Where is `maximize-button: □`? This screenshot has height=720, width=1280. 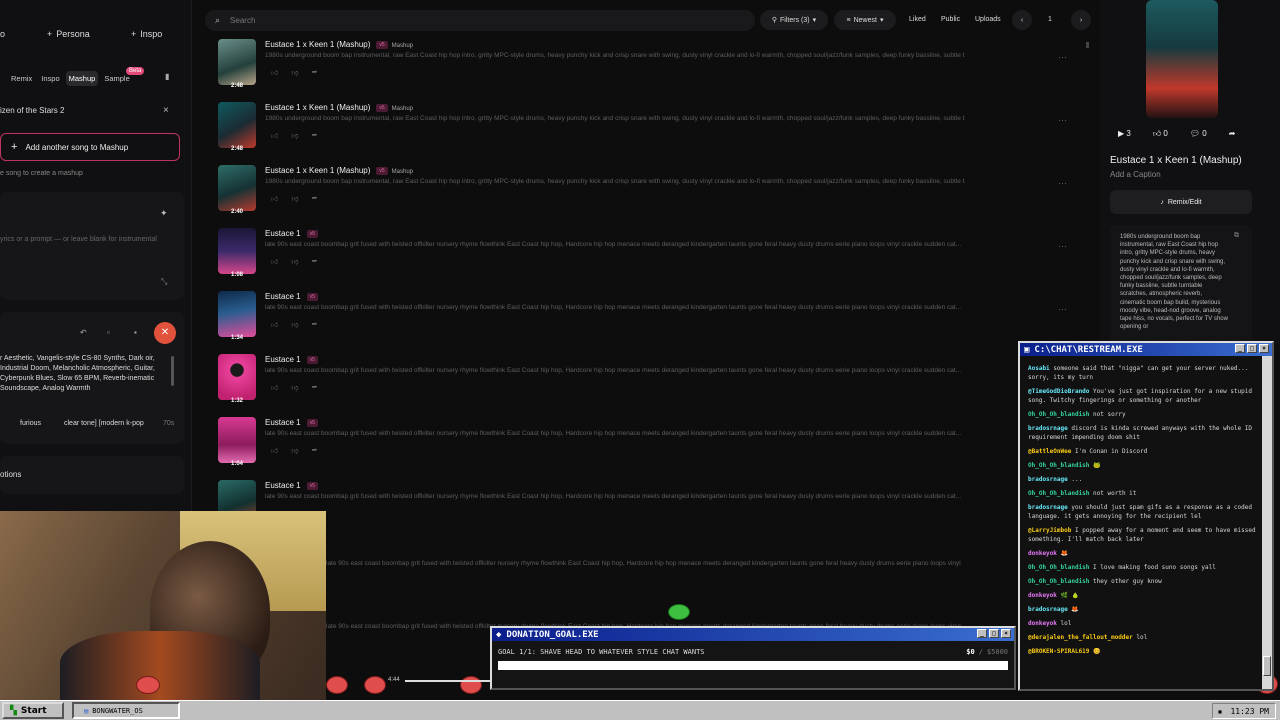 maximize-button: □ is located at coordinates (1252, 348).